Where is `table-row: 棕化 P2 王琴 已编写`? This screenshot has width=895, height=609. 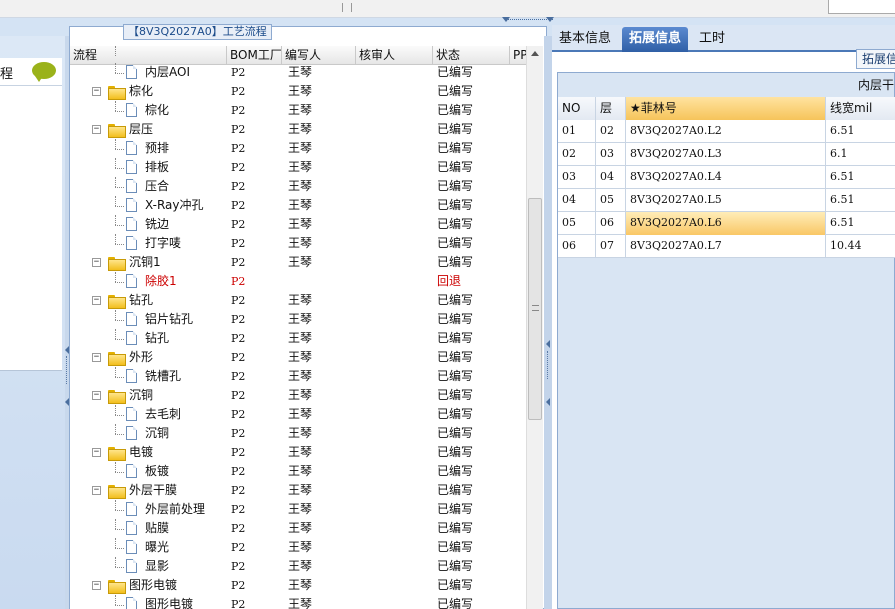 table-row: 棕化 P2 王琴 已编写 is located at coordinates (298, 110).